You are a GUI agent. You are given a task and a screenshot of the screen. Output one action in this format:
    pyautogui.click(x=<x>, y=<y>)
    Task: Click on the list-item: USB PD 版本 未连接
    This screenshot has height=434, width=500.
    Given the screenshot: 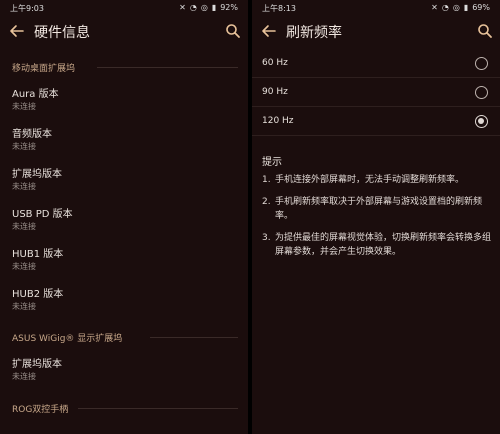 What is the action you would take?
    pyautogui.click(x=42, y=221)
    